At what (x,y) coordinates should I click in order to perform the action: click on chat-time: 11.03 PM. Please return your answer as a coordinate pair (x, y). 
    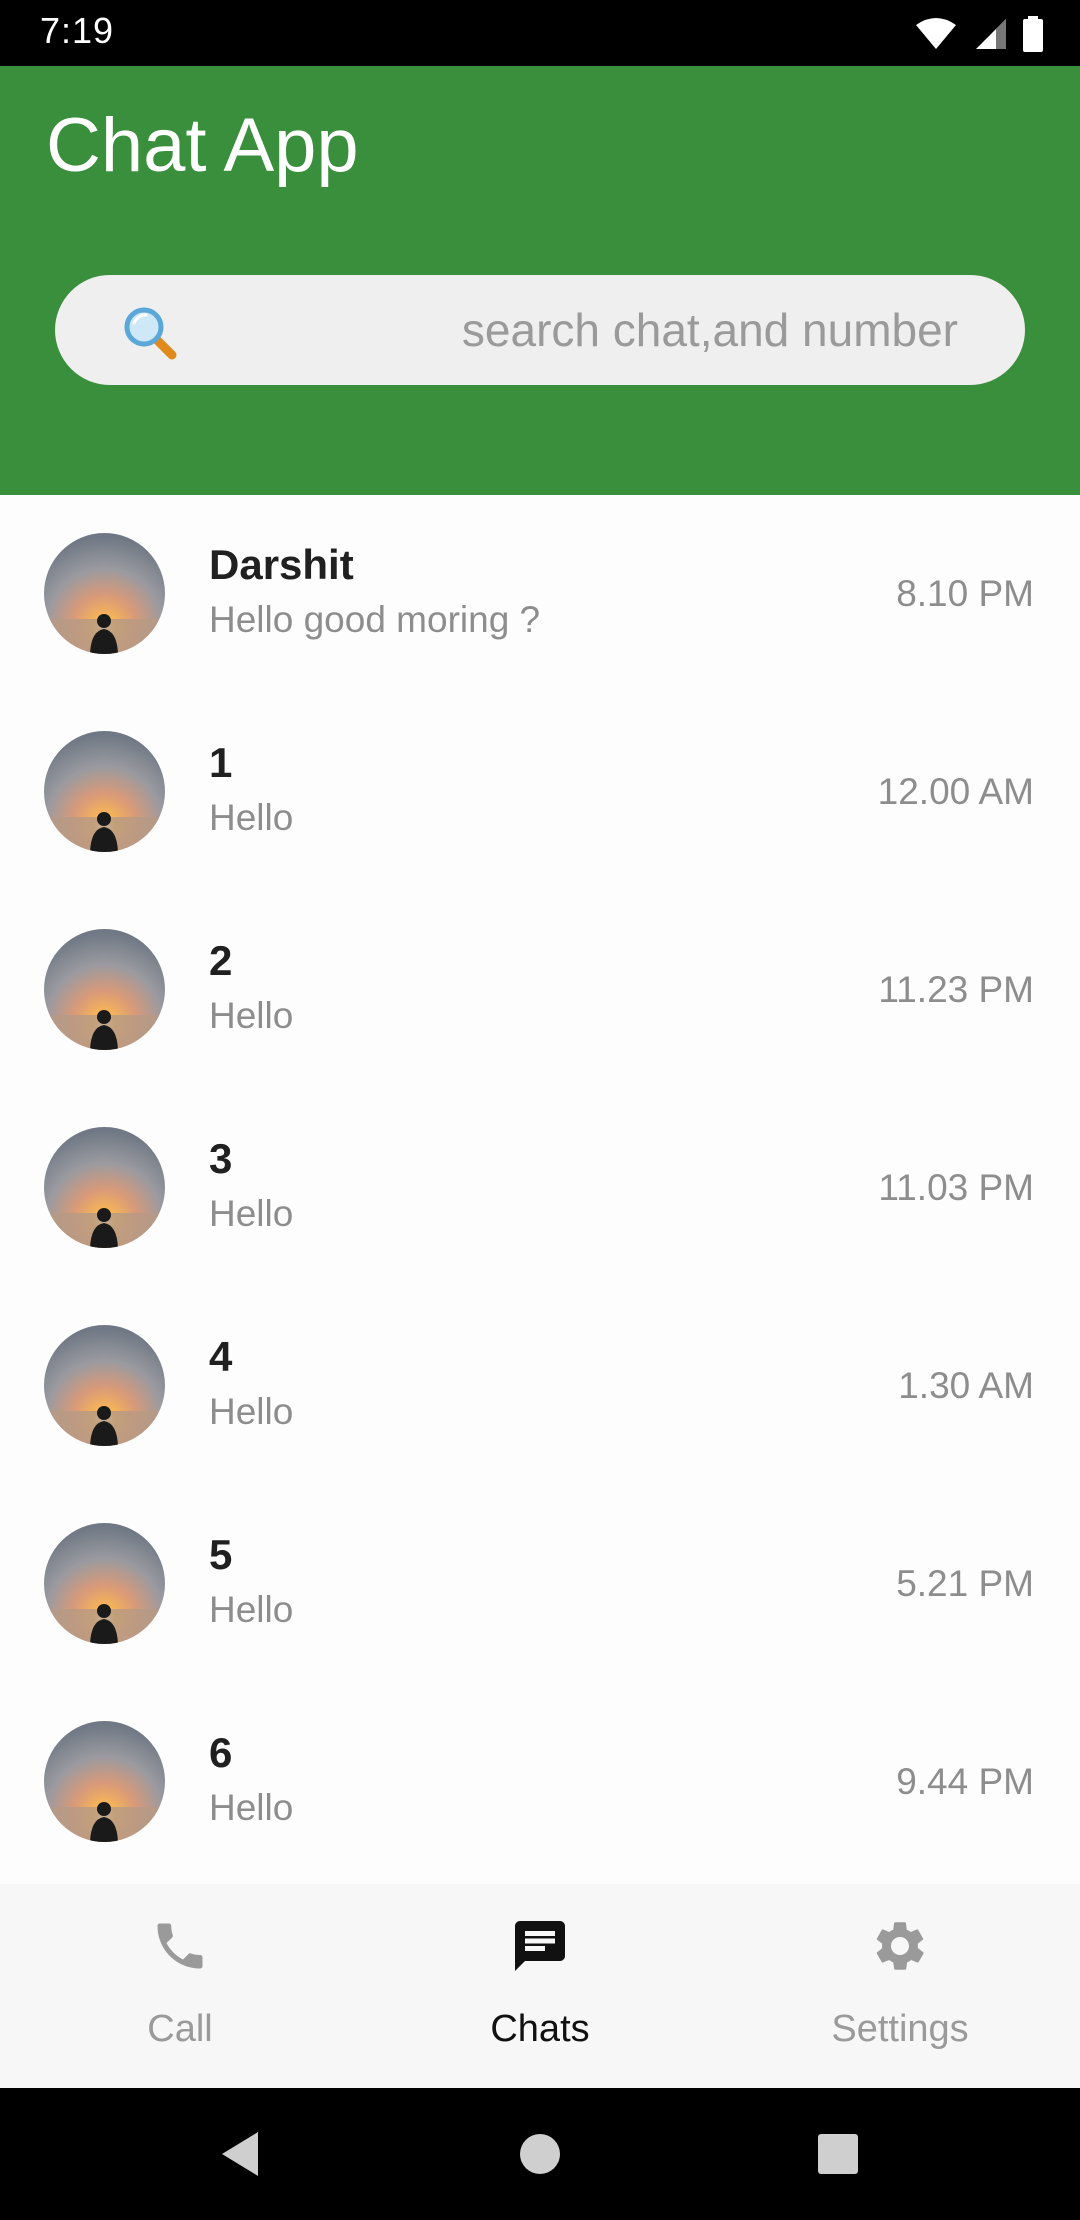
    Looking at the image, I should click on (956, 1187).